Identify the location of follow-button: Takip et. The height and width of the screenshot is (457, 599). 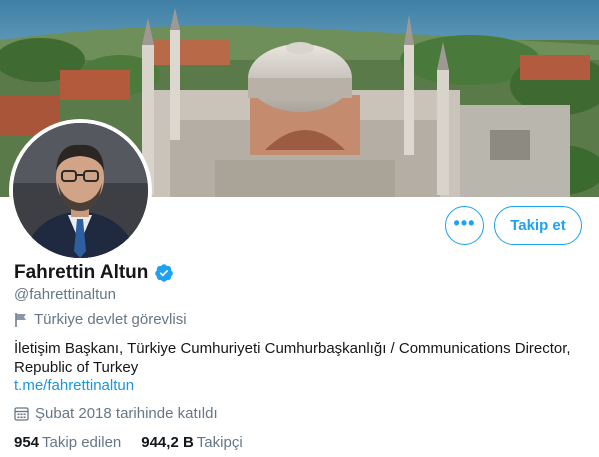
(538, 225).